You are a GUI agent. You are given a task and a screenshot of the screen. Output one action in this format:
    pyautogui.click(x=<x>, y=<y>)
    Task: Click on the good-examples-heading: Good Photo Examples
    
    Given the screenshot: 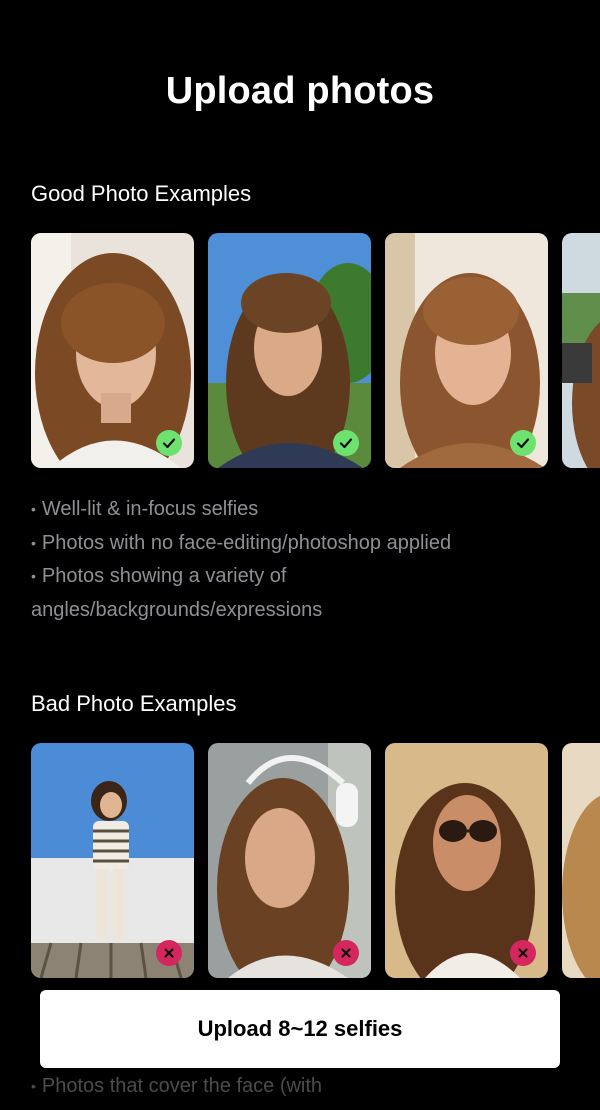 What is the action you would take?
    pyautogui.click(x=141, y=193)
    